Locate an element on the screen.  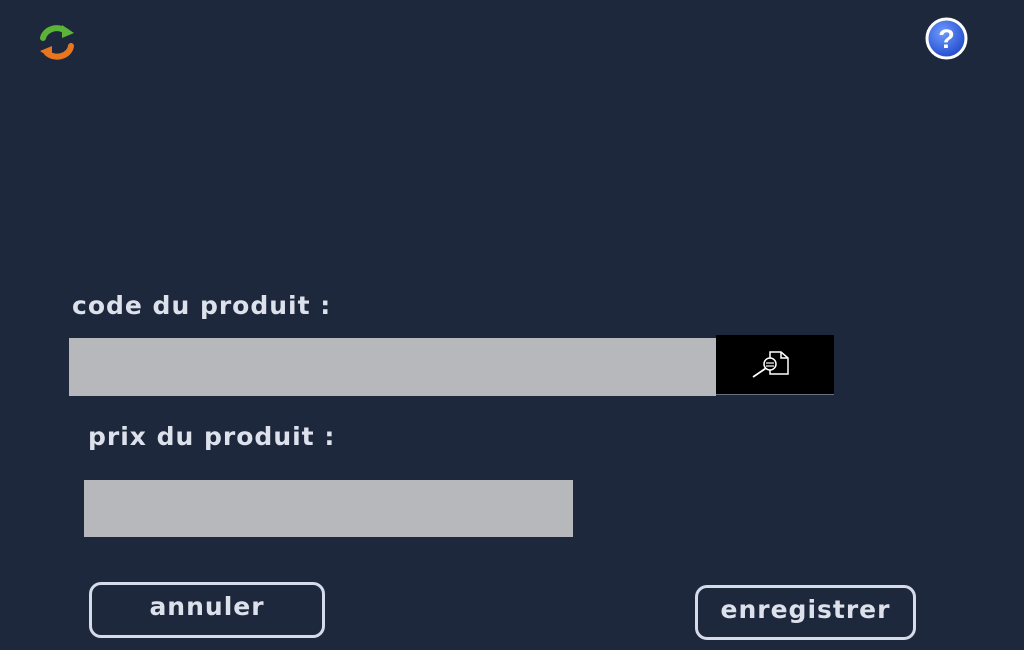
search-product-button is located at coordinates (775, 365).